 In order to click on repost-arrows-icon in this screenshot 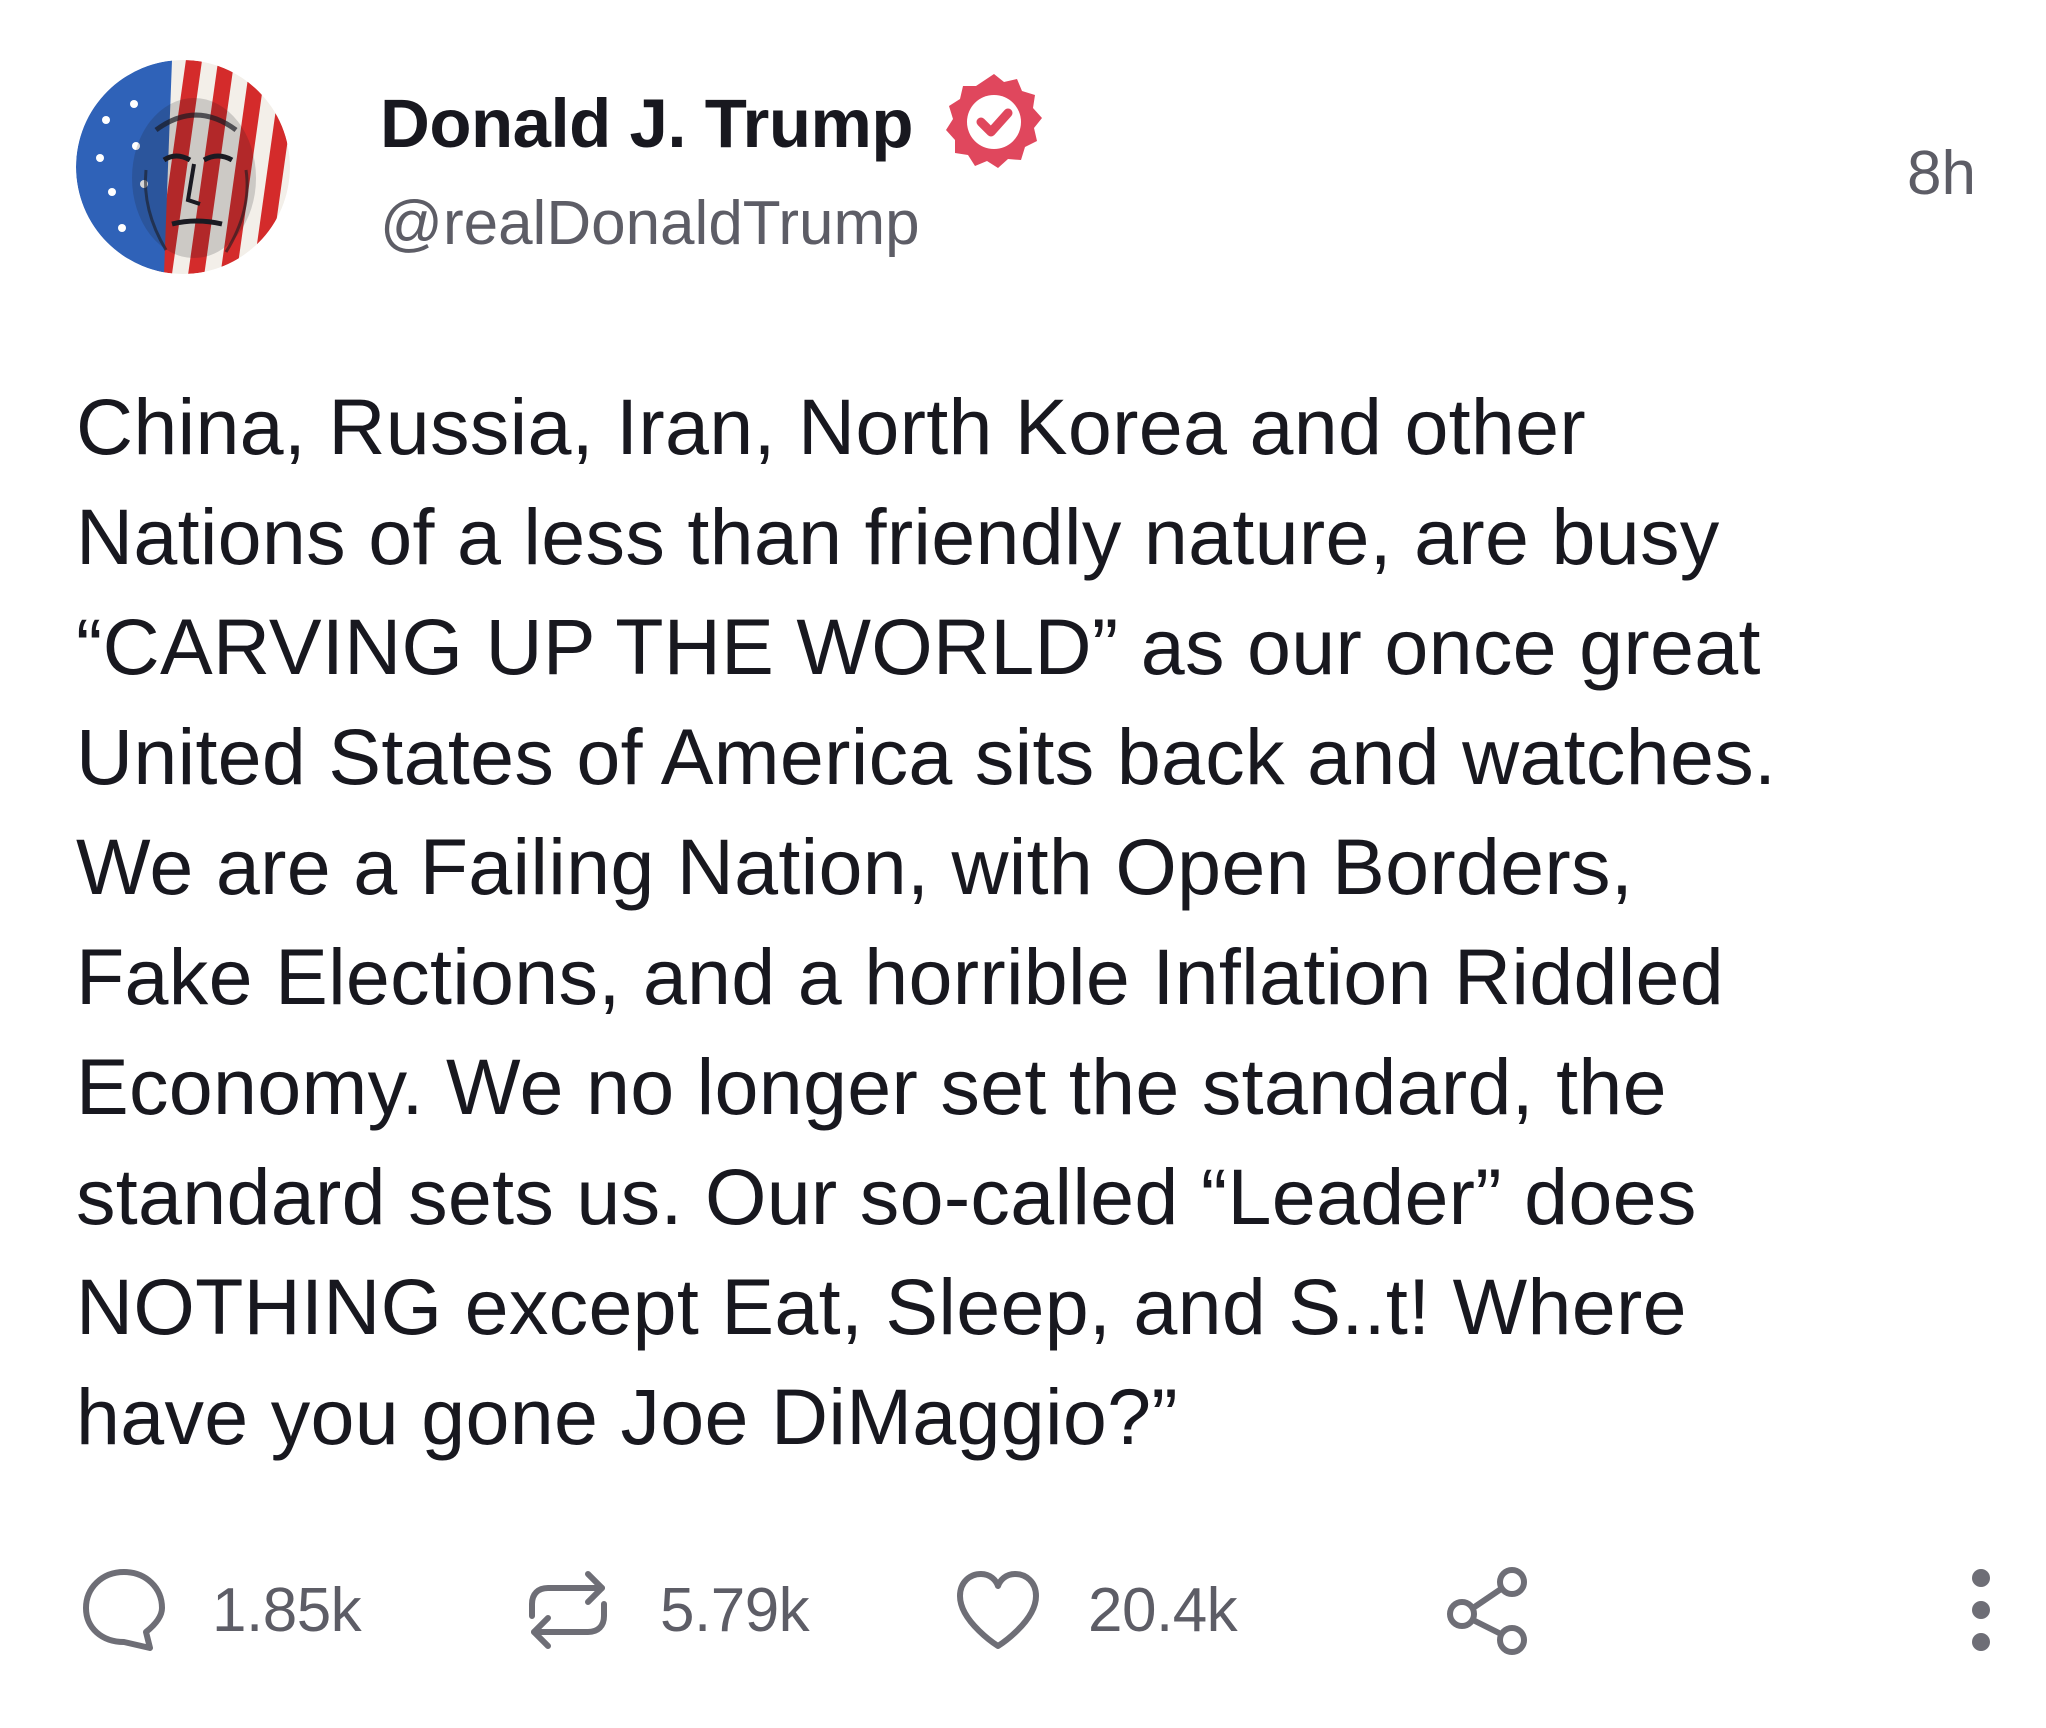, I will do `click(568, 1610)`.